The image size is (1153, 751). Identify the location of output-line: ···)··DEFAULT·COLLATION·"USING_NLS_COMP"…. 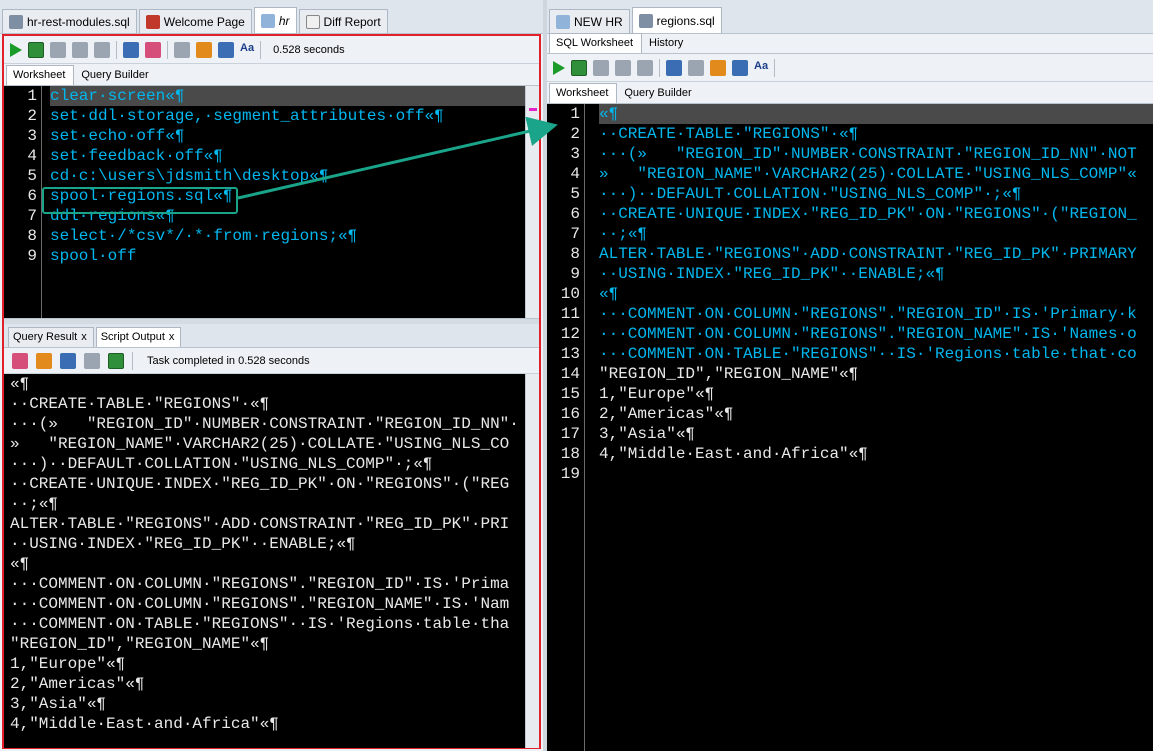
(221, 464).